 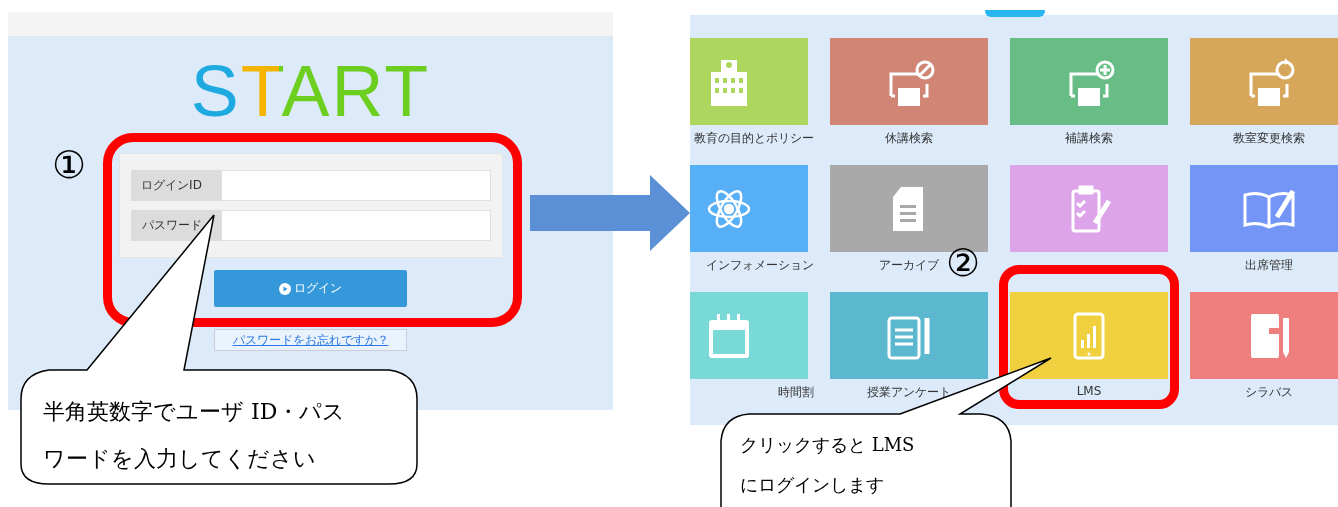 What do you see at coordinates (310, 340) in the screenshot?
I see `forgot-password-link: パスワードをお忘れですか？` at bounding box center [310, 340].